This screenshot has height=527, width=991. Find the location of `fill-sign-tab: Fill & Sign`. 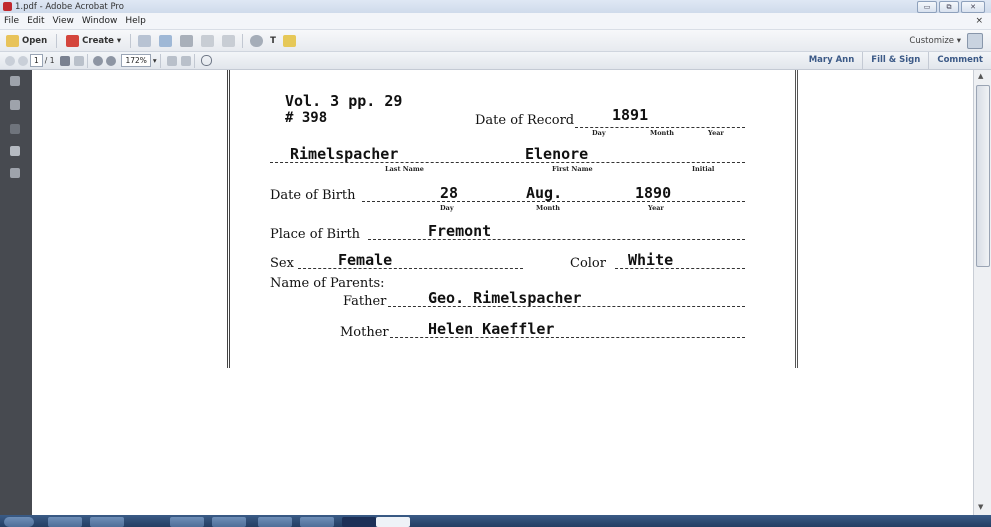

fill-sign-tab: Fill & Sign is located at coordinates (895, 60).